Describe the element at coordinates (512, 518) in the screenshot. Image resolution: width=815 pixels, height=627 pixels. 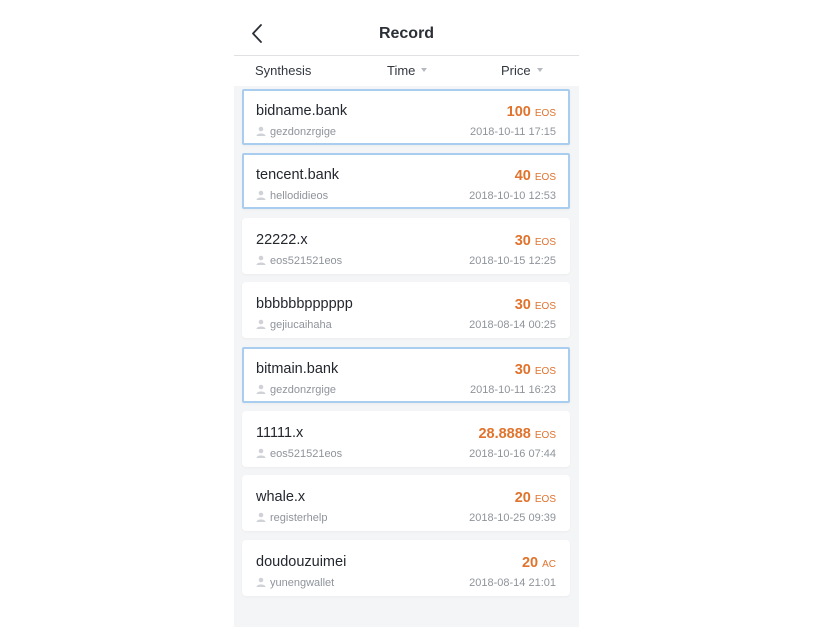
I see `record-date: 2018-10-25 09:39` at that location.